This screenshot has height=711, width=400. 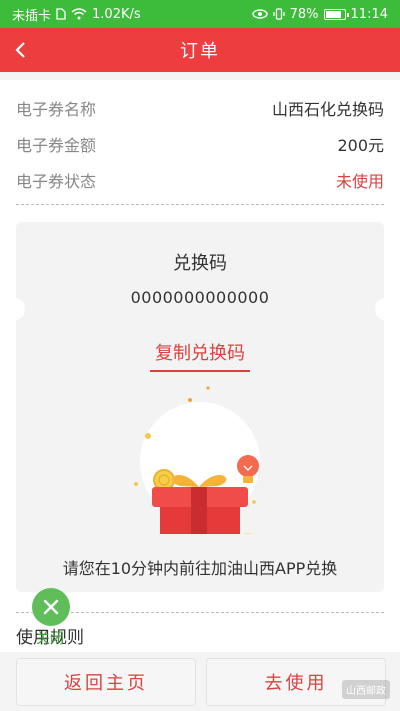 What do you see at coordinates (200, 568) in the screenshot?
I see `redeem-instruction: 请您在10分钟内前往加油山西APP兑换` at bounding box center [200, 568].